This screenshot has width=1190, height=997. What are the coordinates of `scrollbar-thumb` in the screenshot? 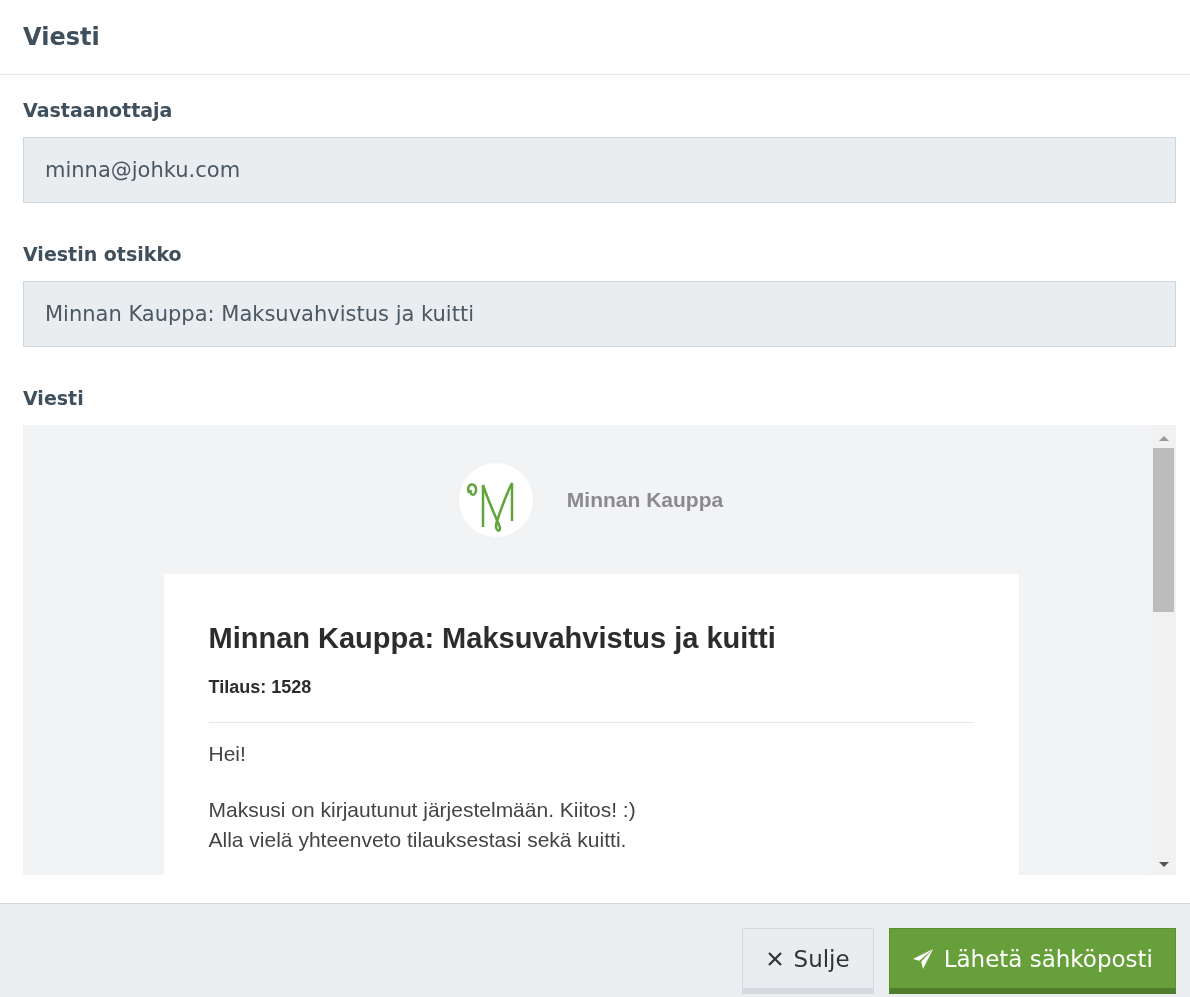 It's located at (1163, 530).